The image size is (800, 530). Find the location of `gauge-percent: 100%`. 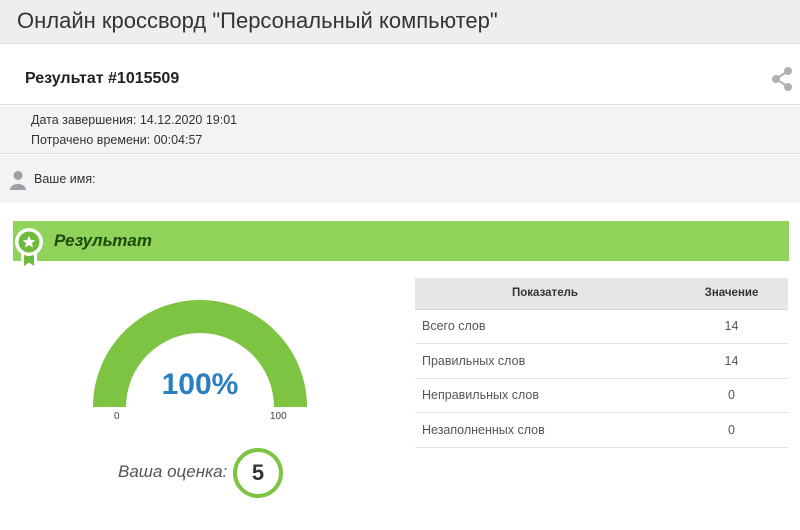

gauge-percent: 100% is located at coordinates (200, 384).